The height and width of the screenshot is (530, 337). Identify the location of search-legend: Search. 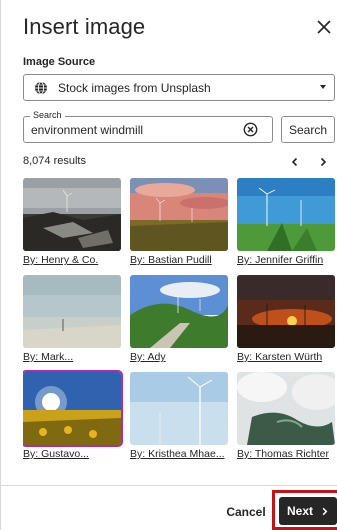
(47, 115).